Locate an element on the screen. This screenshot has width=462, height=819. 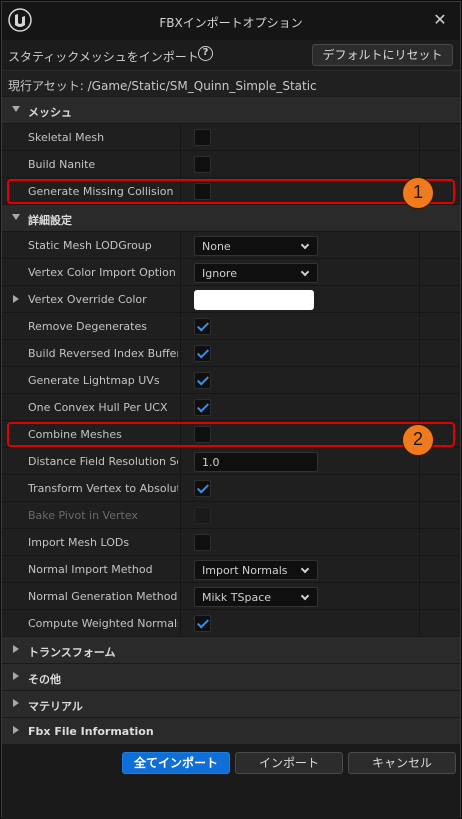
highlight-box-combine-meshes is located at coordinates (231, 434).